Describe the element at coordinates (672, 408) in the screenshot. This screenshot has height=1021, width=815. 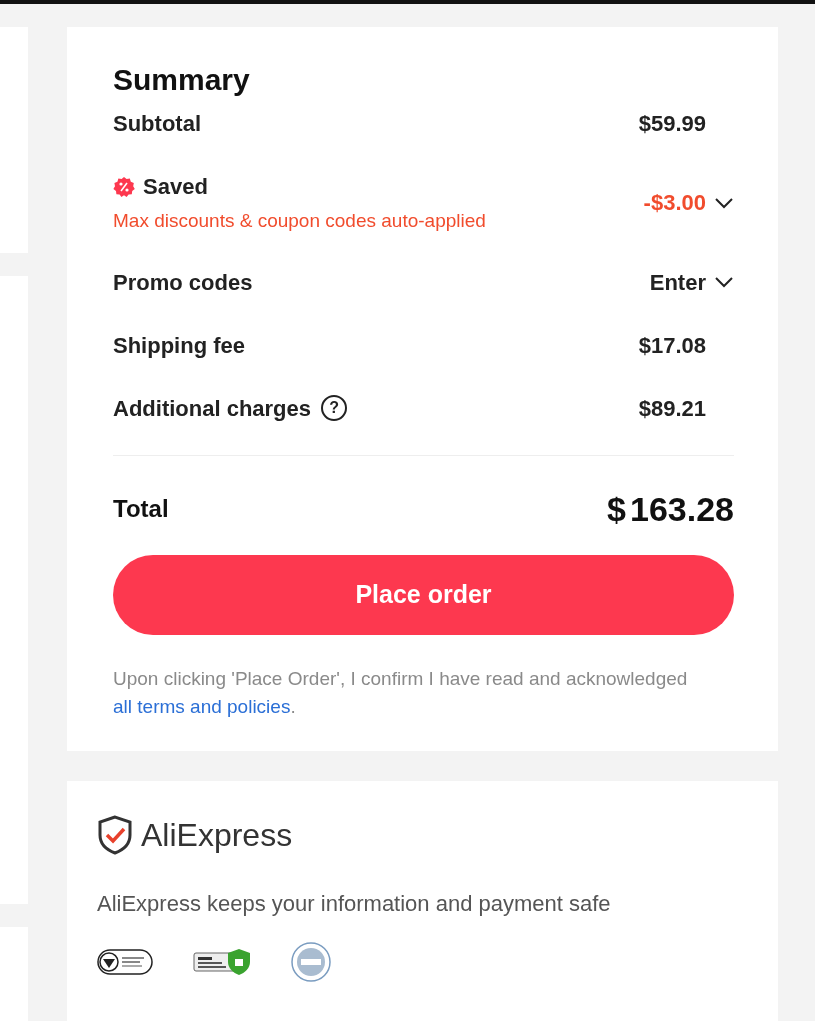
I see `row-value: $89.21` at that location.